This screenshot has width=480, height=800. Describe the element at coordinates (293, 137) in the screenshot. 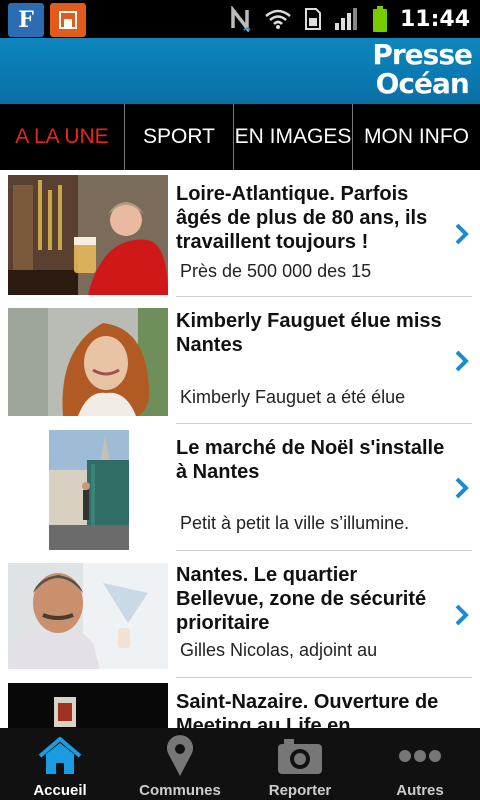

I see `tab-en-images: EN IMAGES` at that location.